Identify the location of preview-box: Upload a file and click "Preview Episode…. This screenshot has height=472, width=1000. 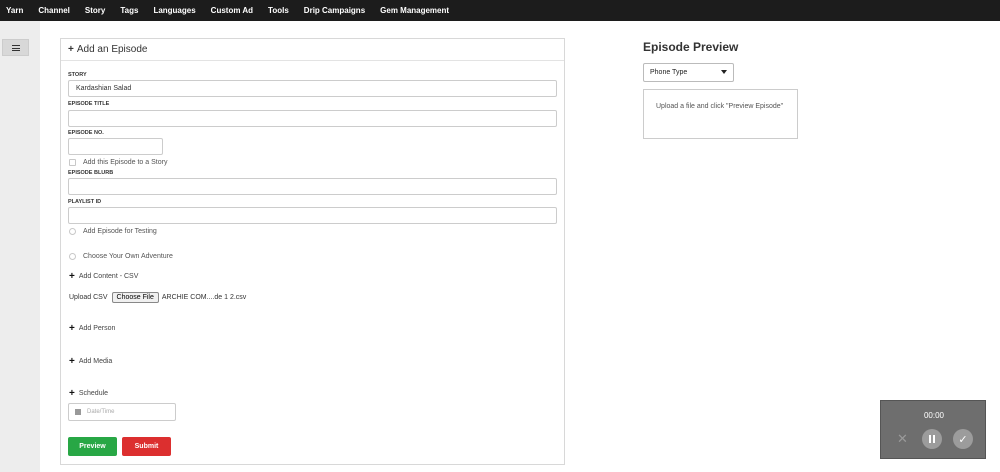
(720, 114).